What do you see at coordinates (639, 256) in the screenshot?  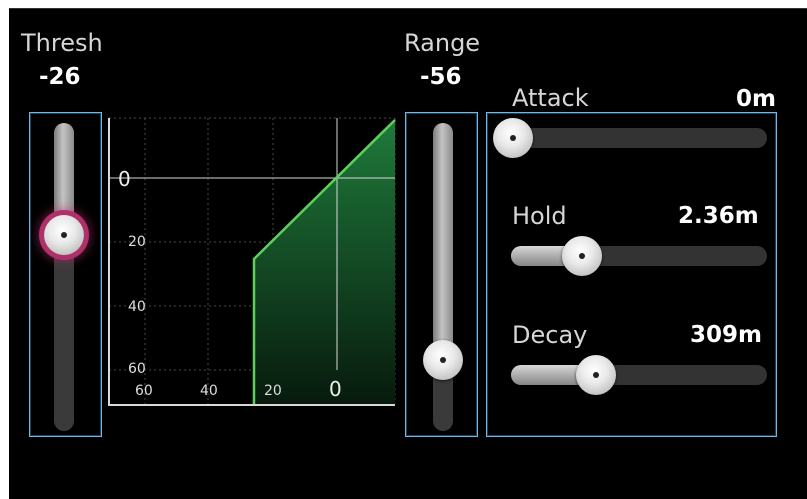 I see `hold-slider-track` at bounding box center [639, 256].